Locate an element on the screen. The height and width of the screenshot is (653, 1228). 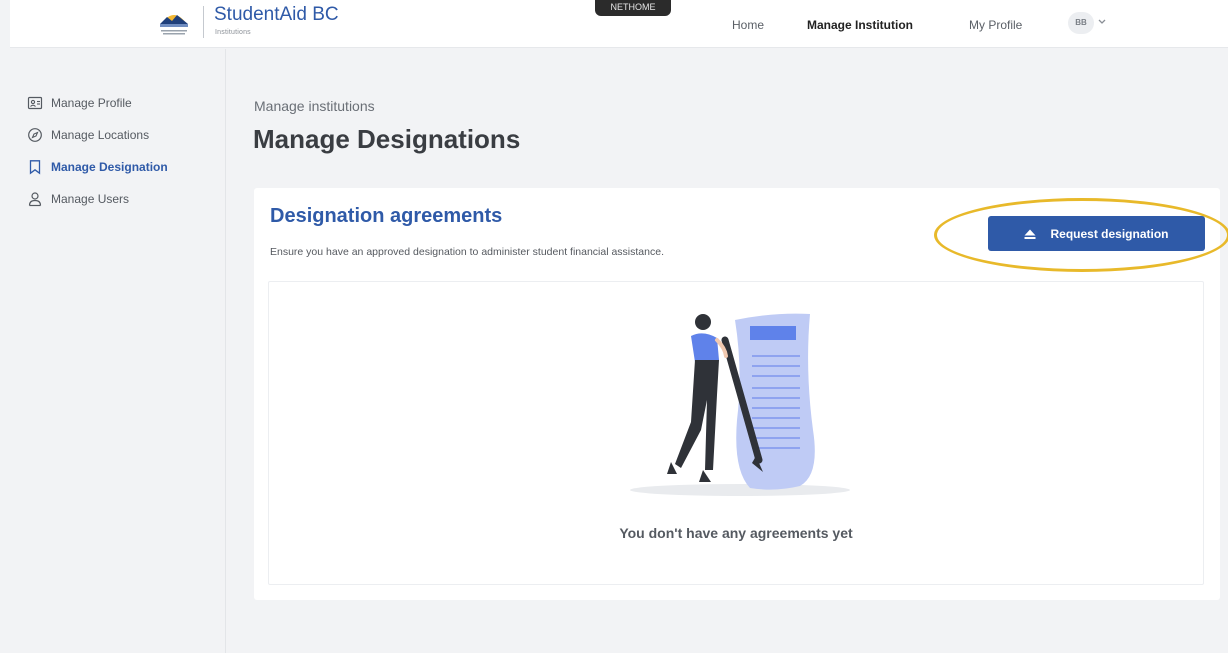
request-designation-label: Request designation is located at coordinates (1109, 233).